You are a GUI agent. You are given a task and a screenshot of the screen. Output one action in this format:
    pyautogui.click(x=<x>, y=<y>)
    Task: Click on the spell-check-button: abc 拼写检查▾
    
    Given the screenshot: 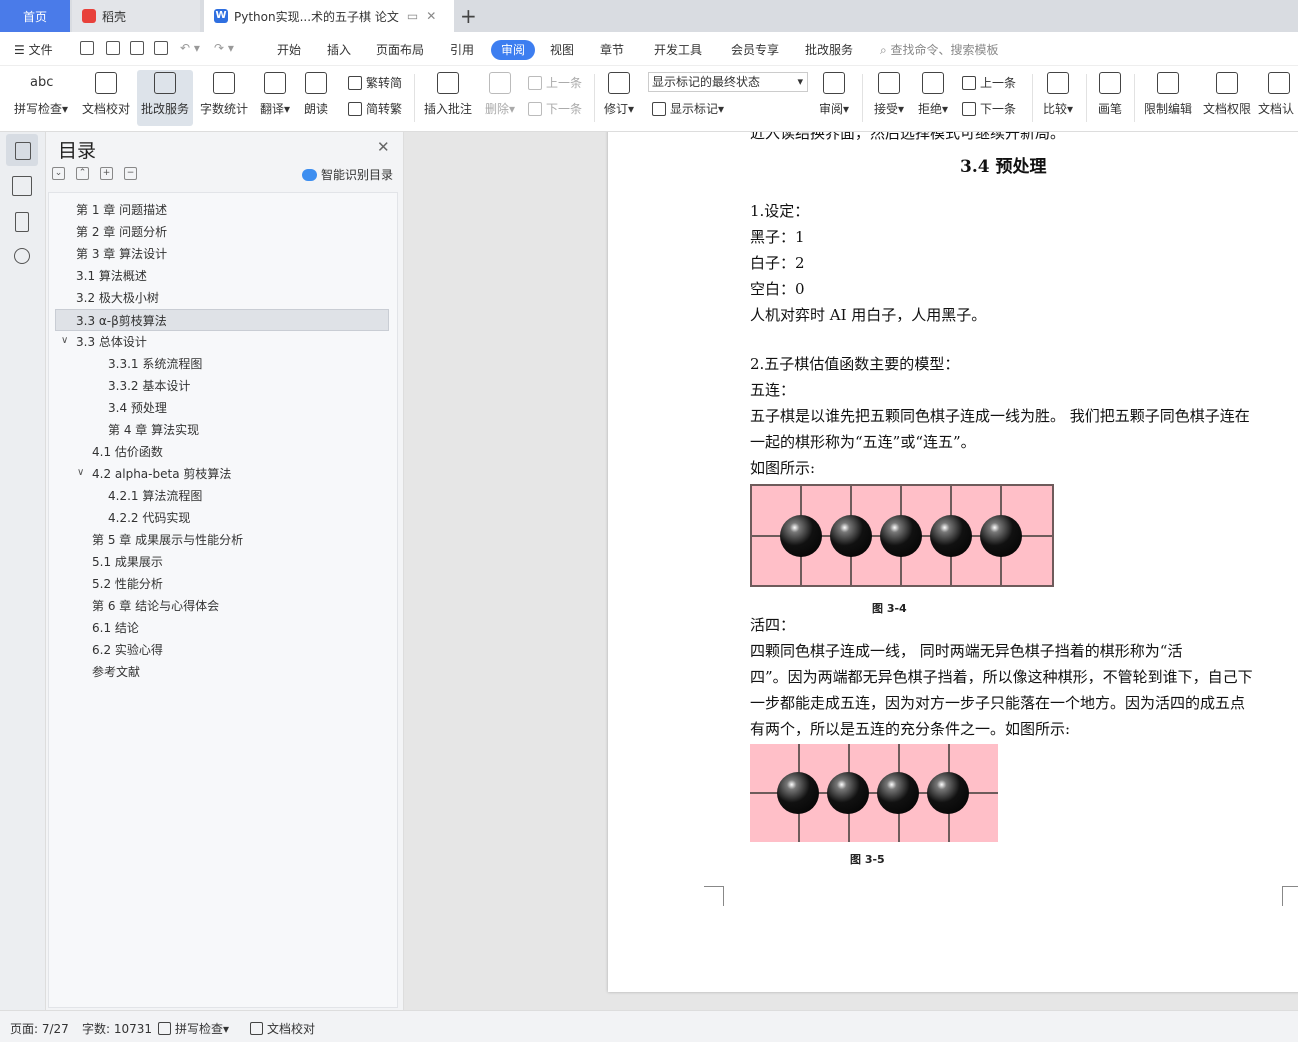 What is the action you would take?
    pyautogui.click(x=41, y=98)
    